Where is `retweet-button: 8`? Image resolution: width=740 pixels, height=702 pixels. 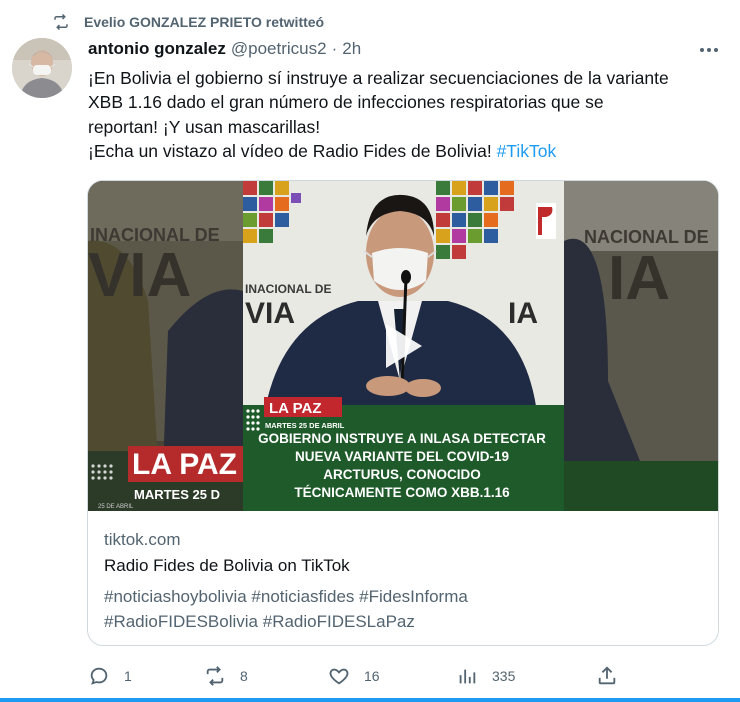
retweet-button: 8 is located at coordinates (226, 676).